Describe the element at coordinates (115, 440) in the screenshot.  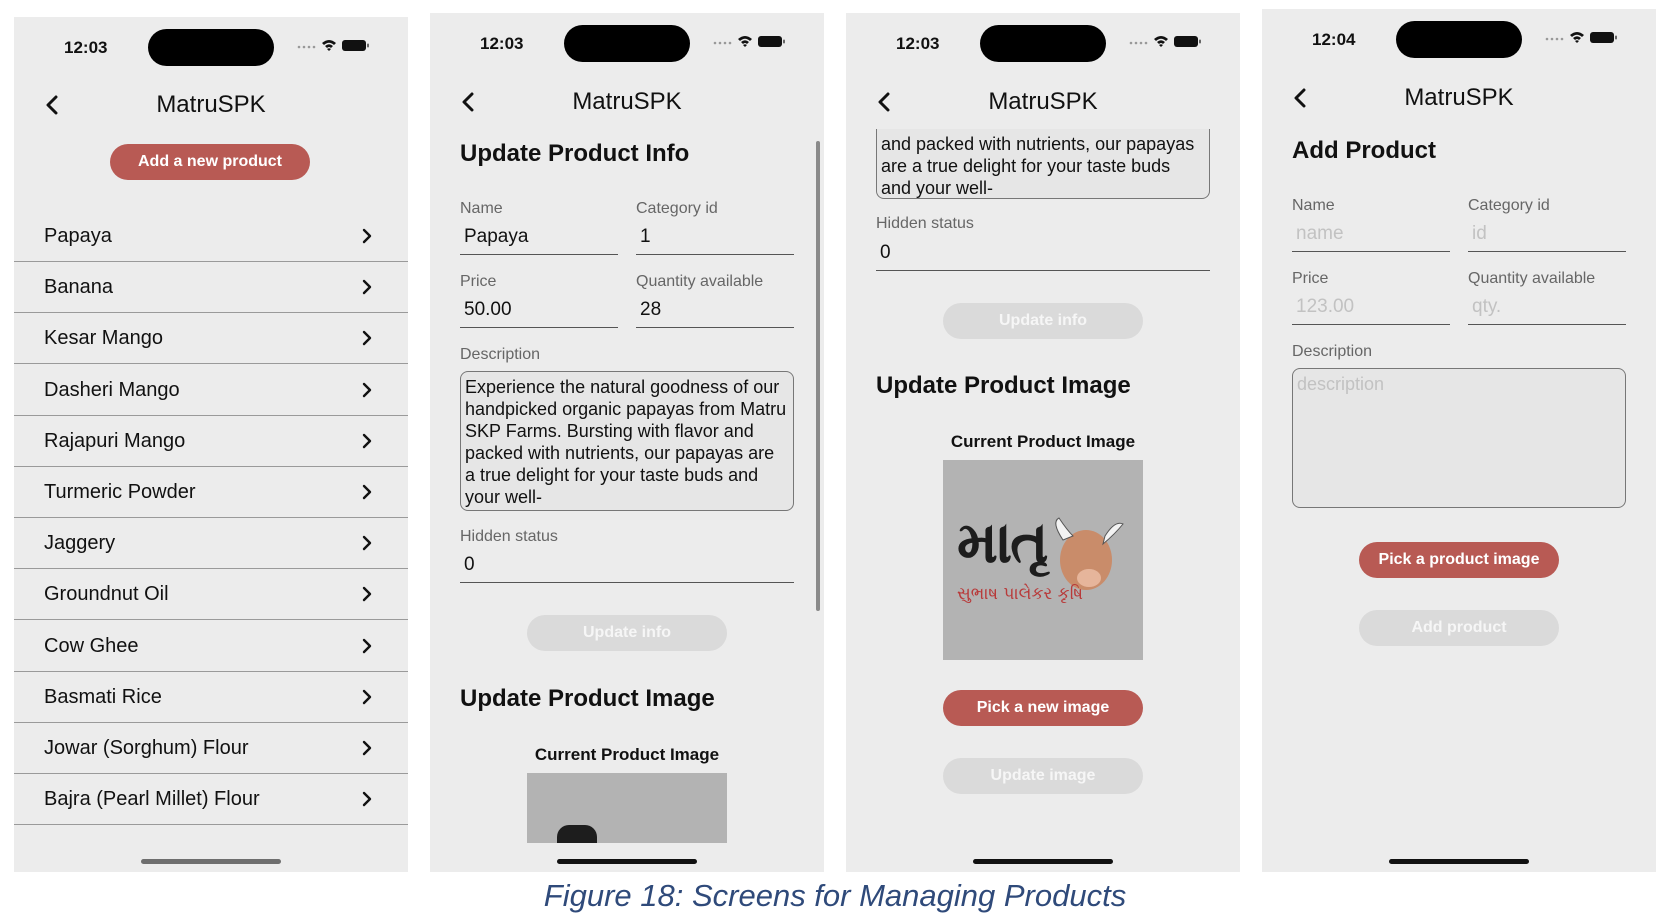
I see `product-name: Rajapuri Mango` at that location.